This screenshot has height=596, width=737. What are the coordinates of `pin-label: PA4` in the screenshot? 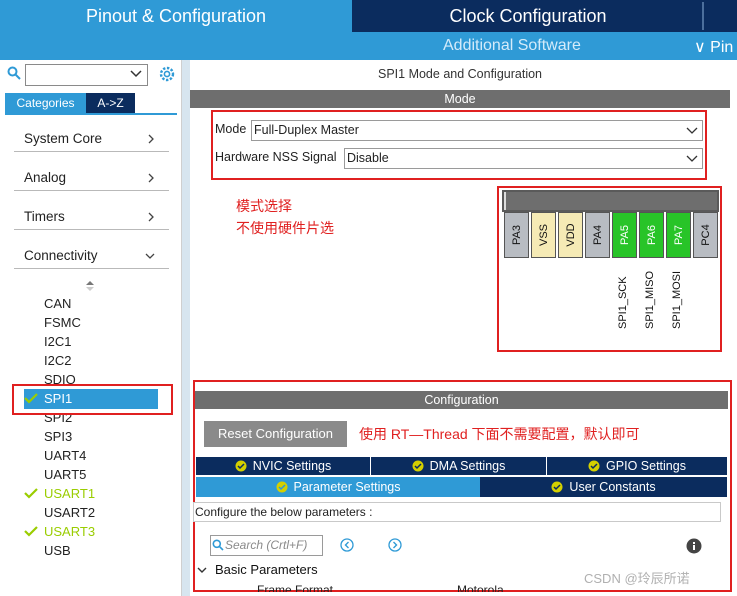 It's located at (597, 235).